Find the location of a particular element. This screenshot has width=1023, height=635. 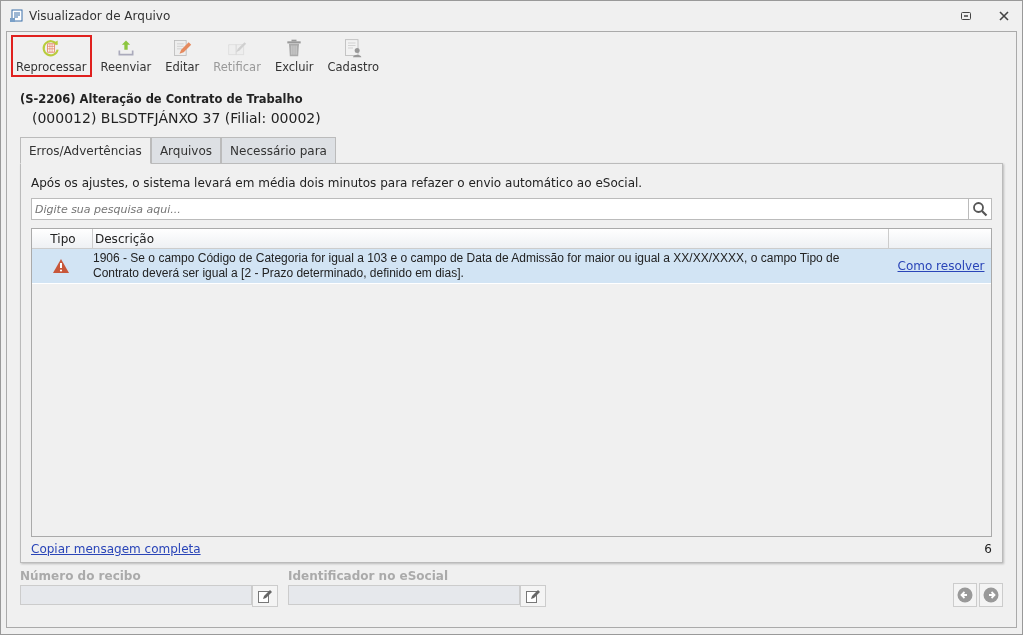

warning-icon is located at coordinates (61, 266).